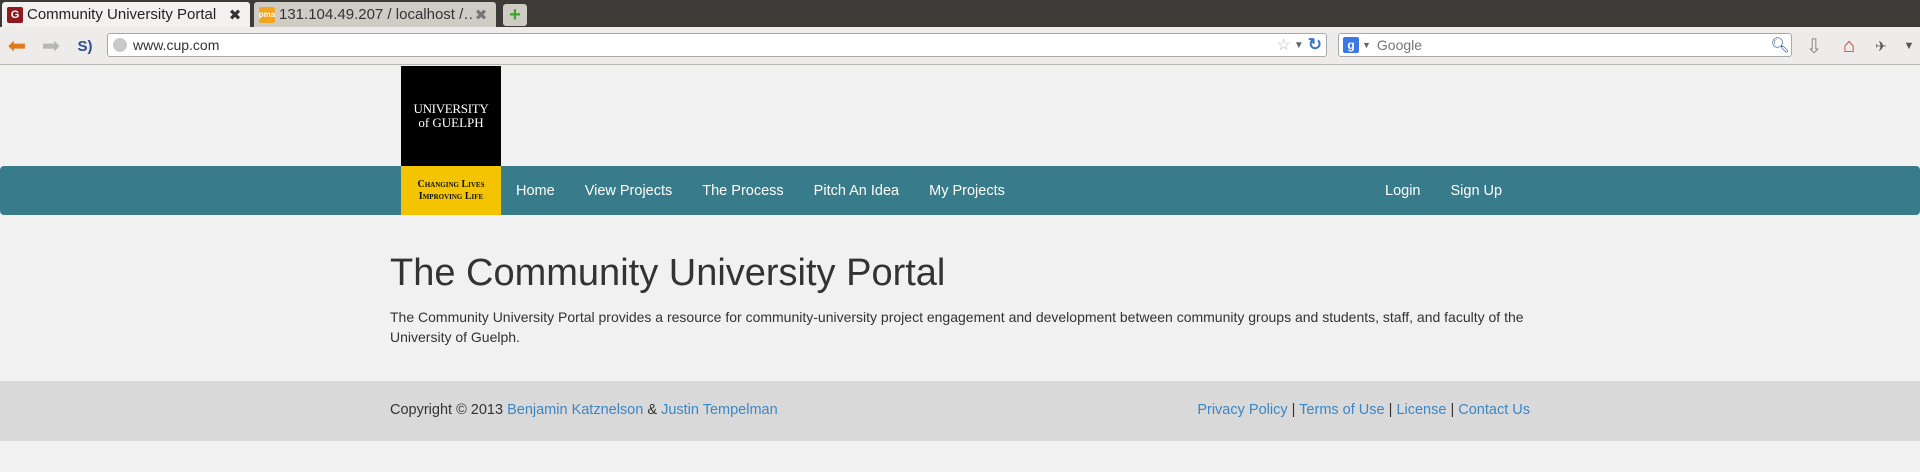 This screenshot has height=472, width=1920. I want to click on tab-community-portal: G Community University Portal ✖, so click(126, 14).